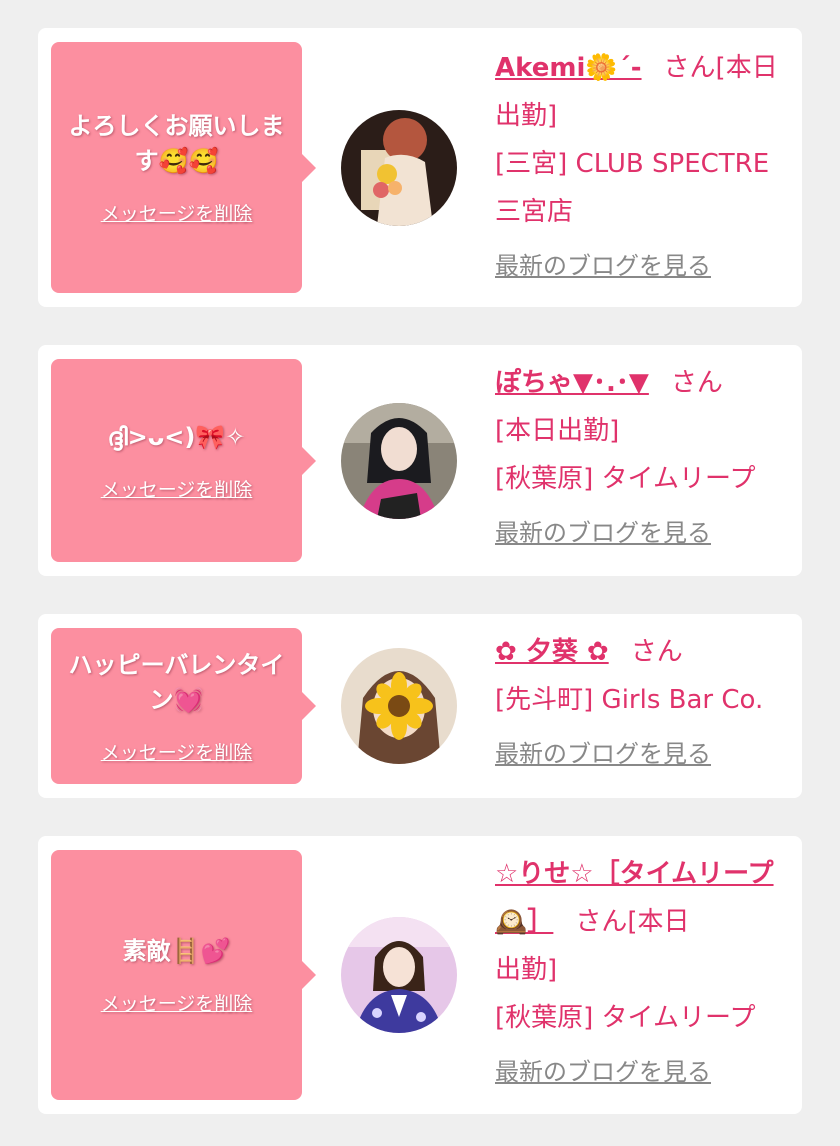  What do you see at coordinates (183, 460) in the screenshot?
I see `message-bubble: ദ്ദി>ᴗ<)🎀✧ メッセージを削除` at bounding box center [183, 460].